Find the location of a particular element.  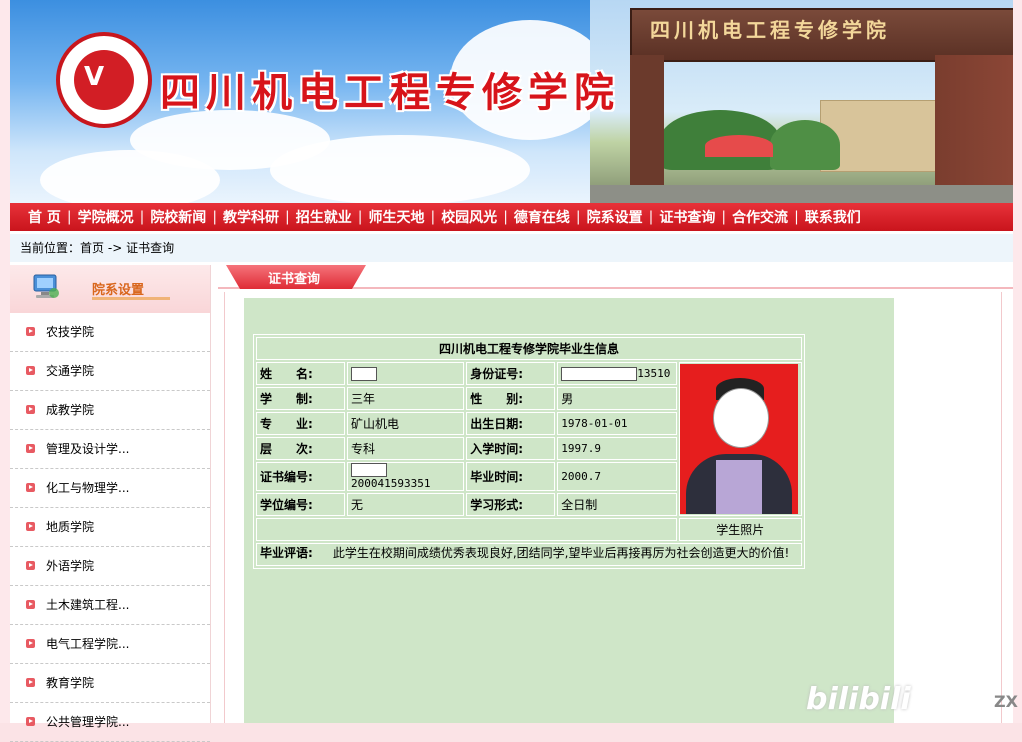

study-value: 三年 is located at coordinates (405, 398).